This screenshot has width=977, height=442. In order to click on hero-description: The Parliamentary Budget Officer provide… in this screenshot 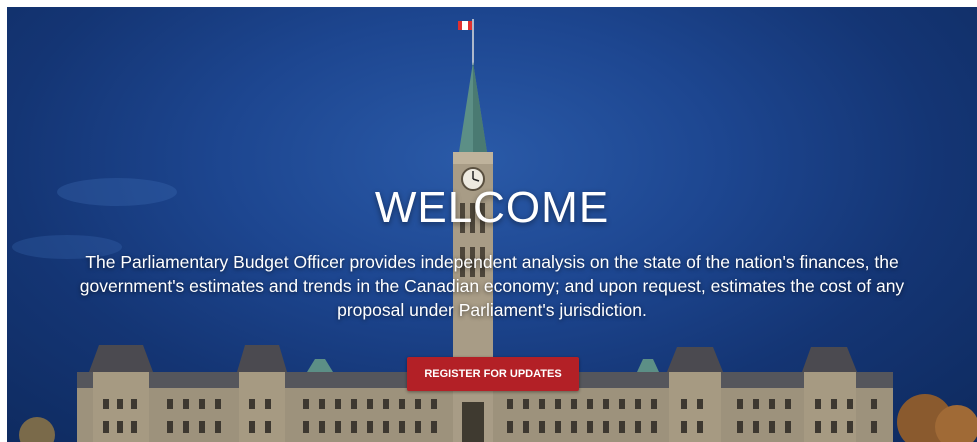, I will do `click(492, 286)`.